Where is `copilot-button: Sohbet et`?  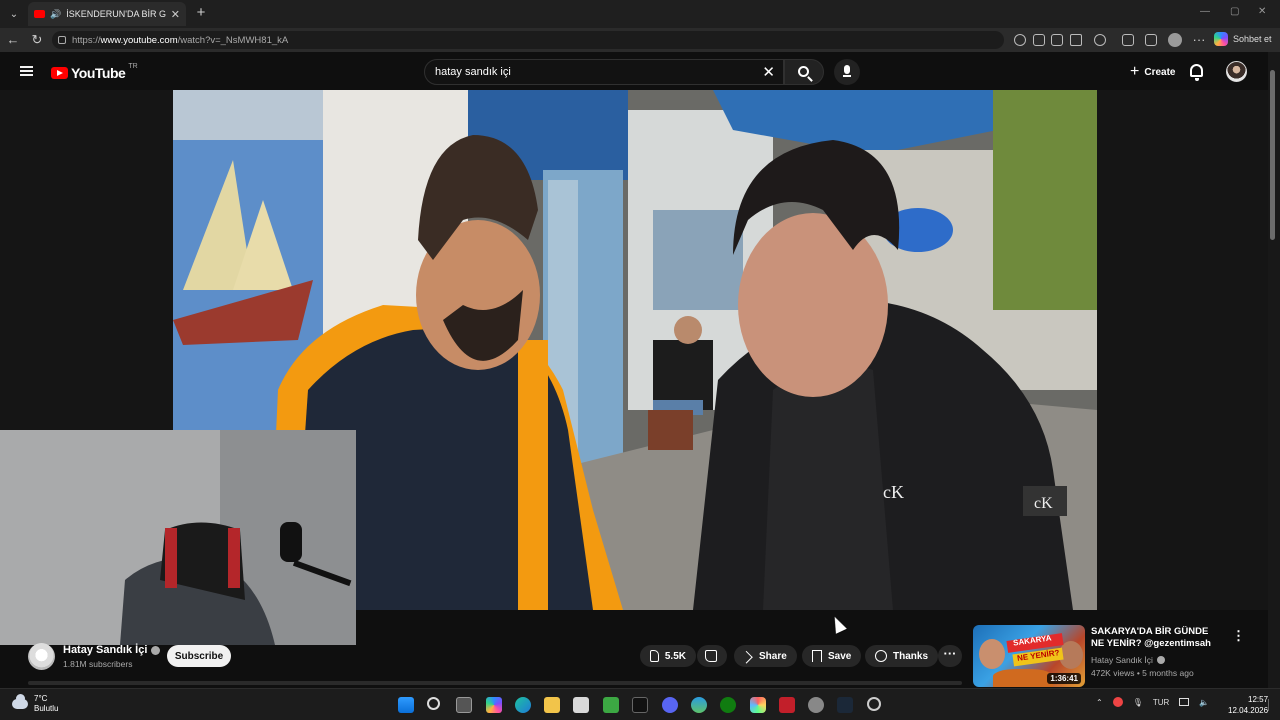 copilot-button: Sohbet et is located at coordinates (1243, 39).